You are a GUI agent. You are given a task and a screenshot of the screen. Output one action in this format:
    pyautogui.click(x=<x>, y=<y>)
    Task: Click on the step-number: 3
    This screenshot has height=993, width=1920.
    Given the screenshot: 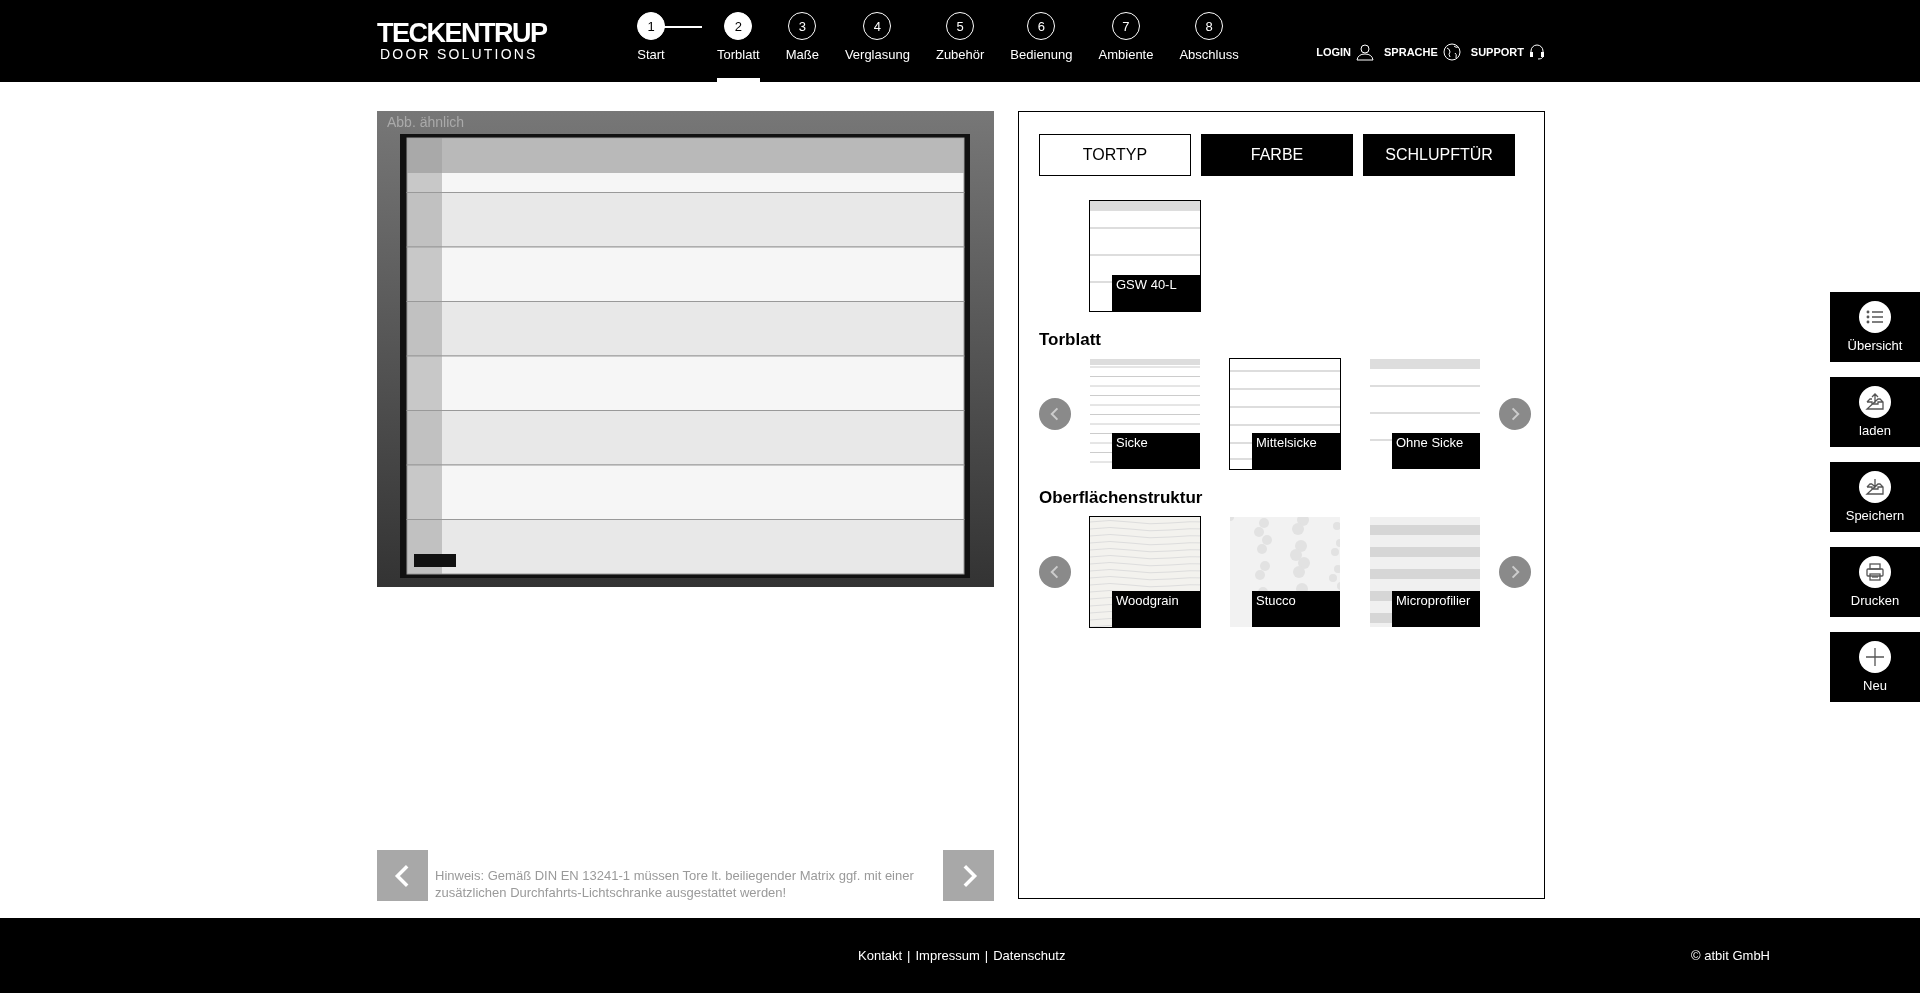 What is the action you would take?
    pyautogui.click(x=802, y=26)
    